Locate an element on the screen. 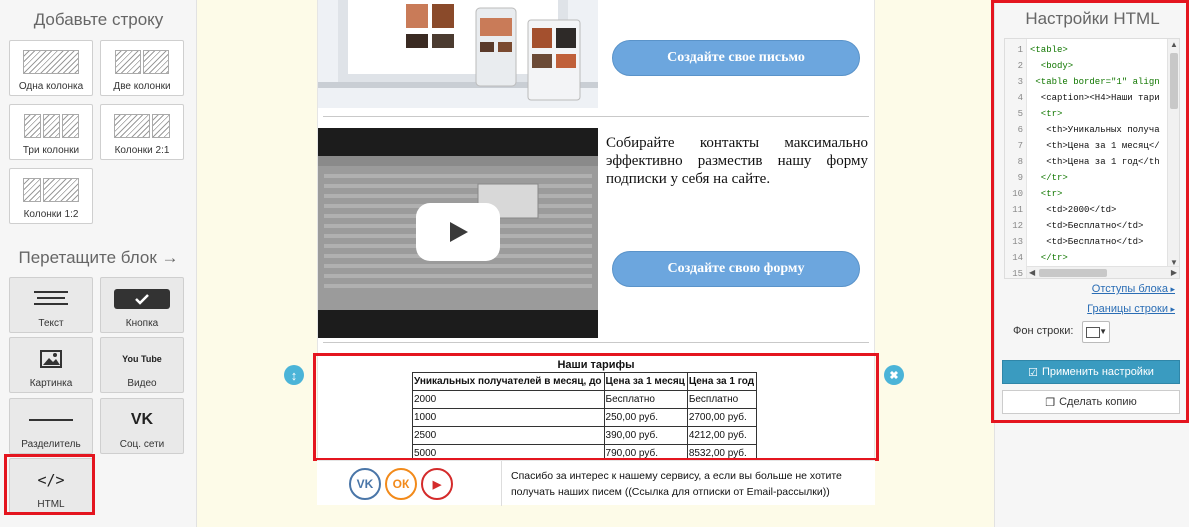 The image size is (1189, 527). button-check-icon is located at coordinates (142, 299).